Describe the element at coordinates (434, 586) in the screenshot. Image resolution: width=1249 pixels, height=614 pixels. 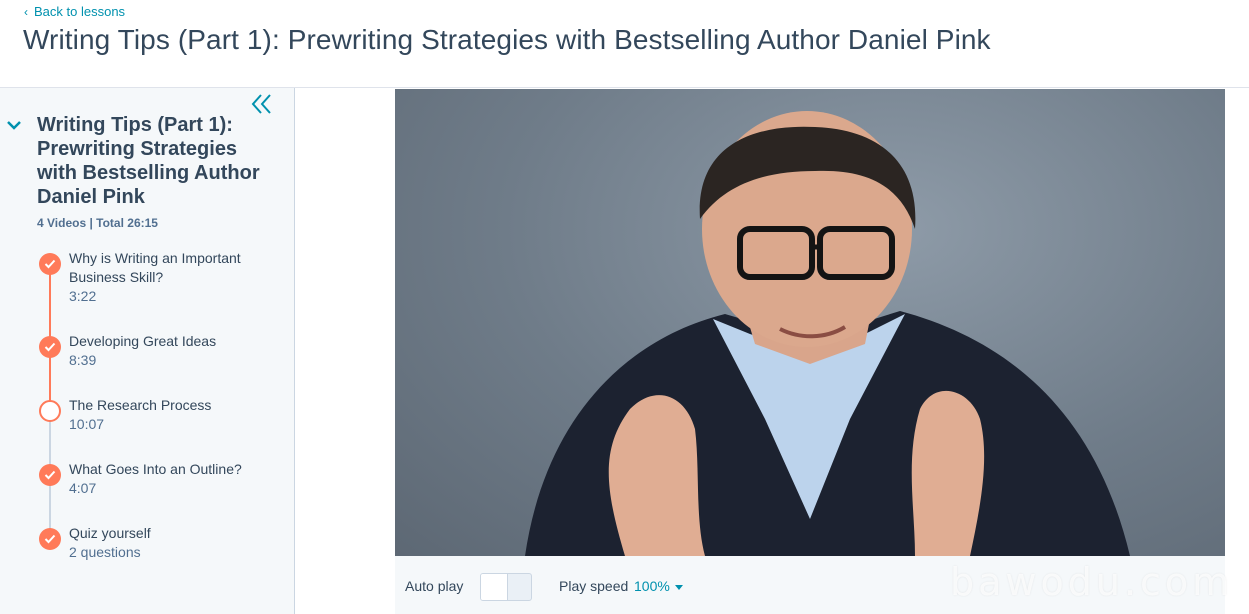
I see `autoplay-label: Auto play` at that location.